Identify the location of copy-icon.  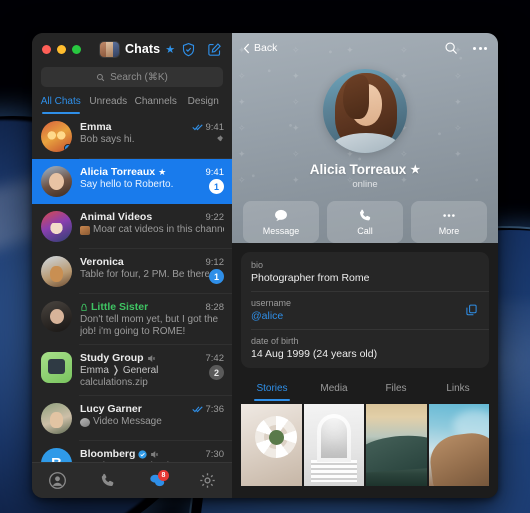
(471, 310).